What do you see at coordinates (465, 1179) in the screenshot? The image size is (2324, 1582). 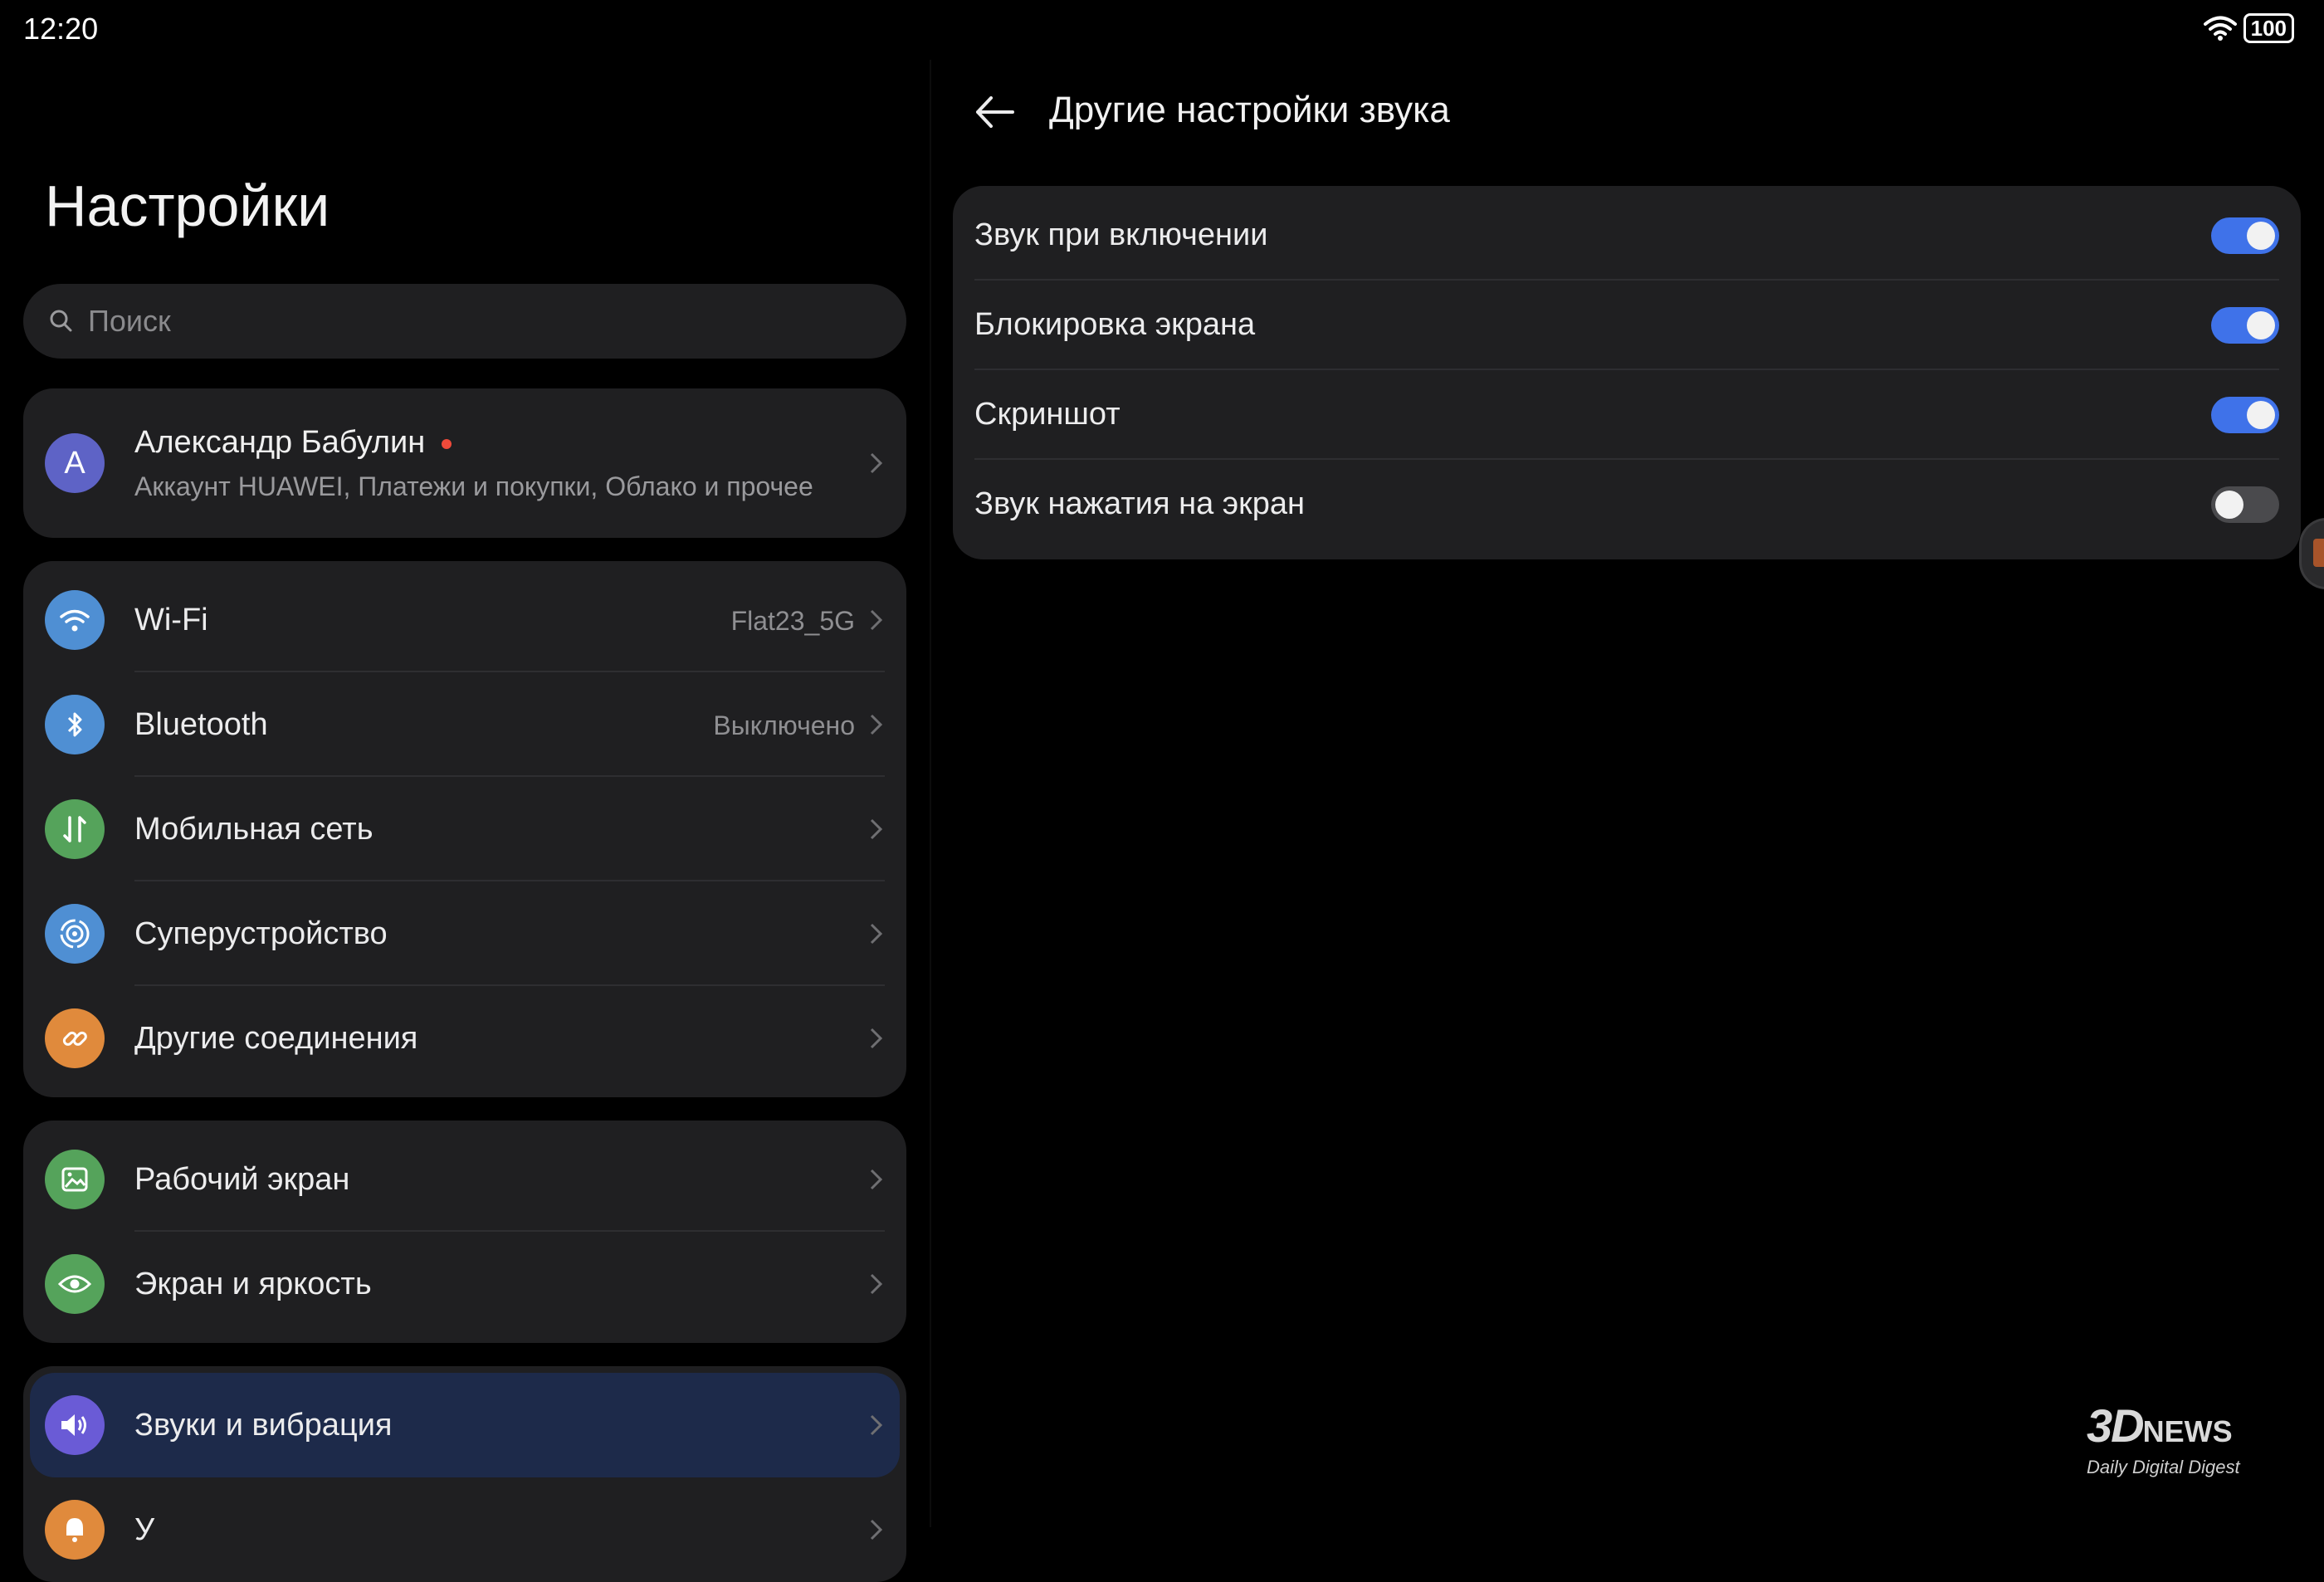 I see `settings-item-home-screen: Рабочий экран` at bounding box center [465, 1179].